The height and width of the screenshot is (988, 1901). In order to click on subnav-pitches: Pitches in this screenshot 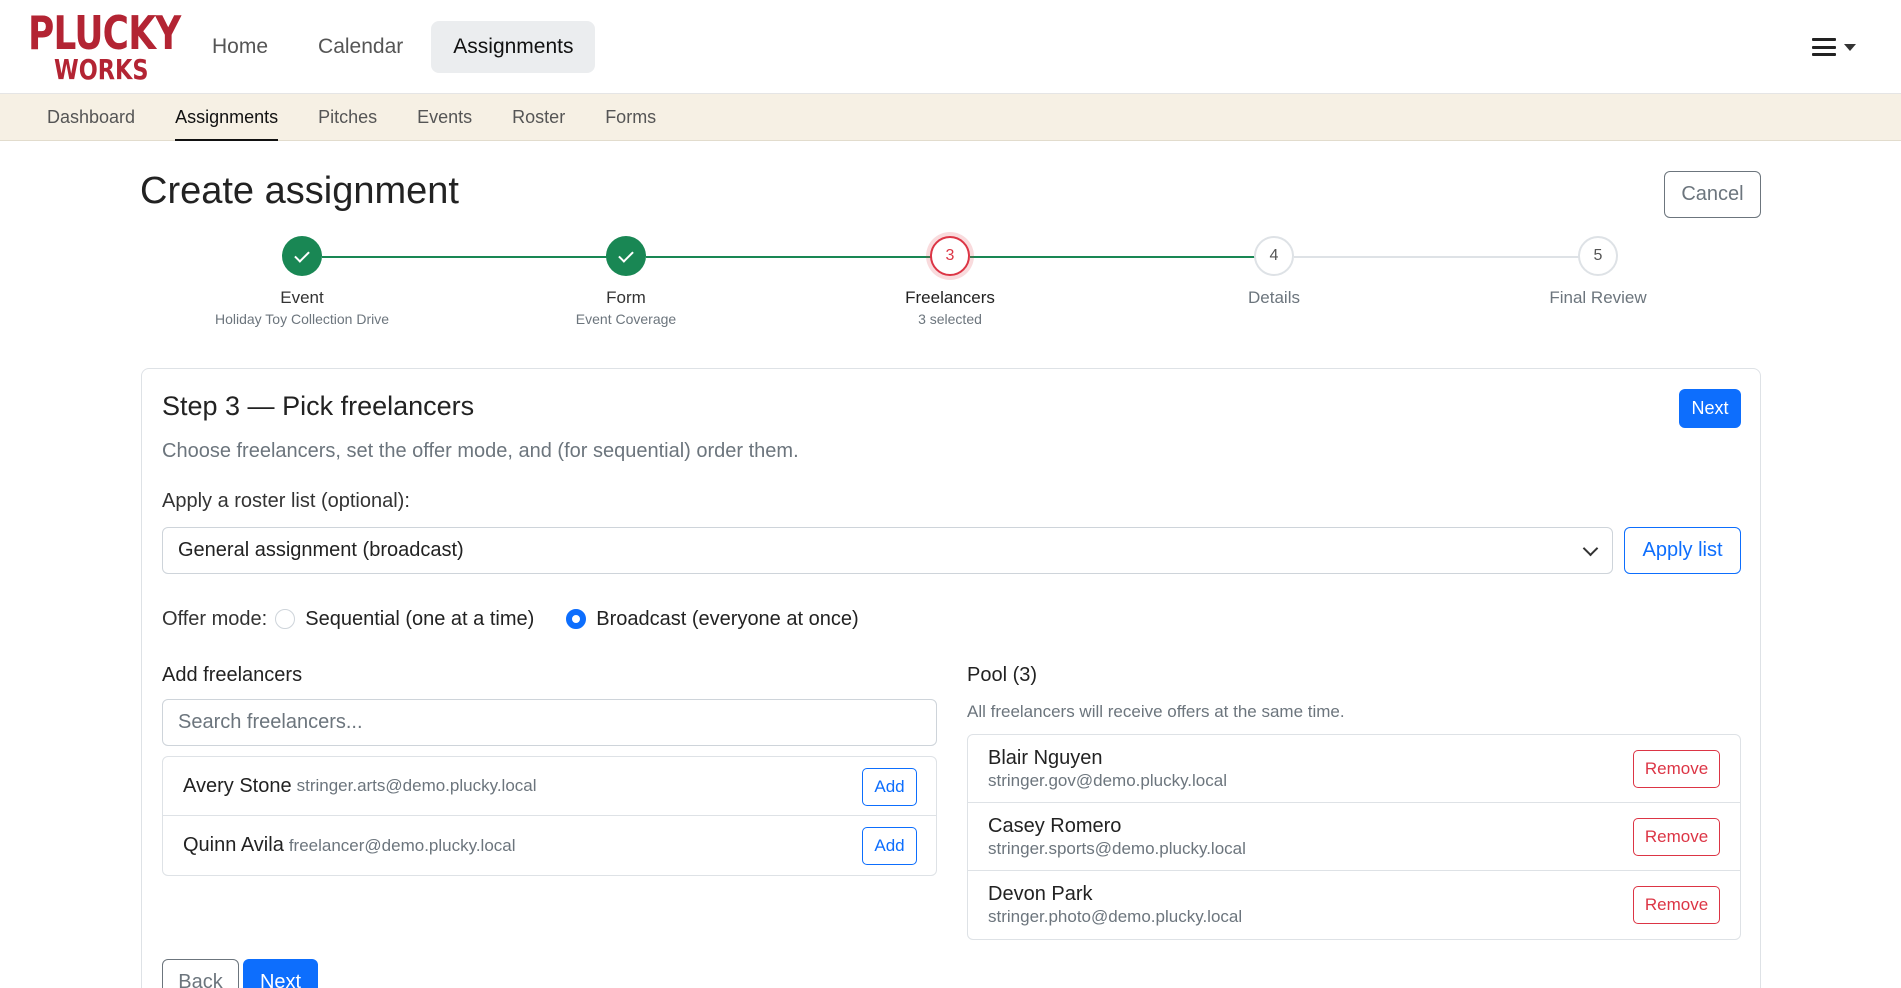, I will do `click(347, 117)`.